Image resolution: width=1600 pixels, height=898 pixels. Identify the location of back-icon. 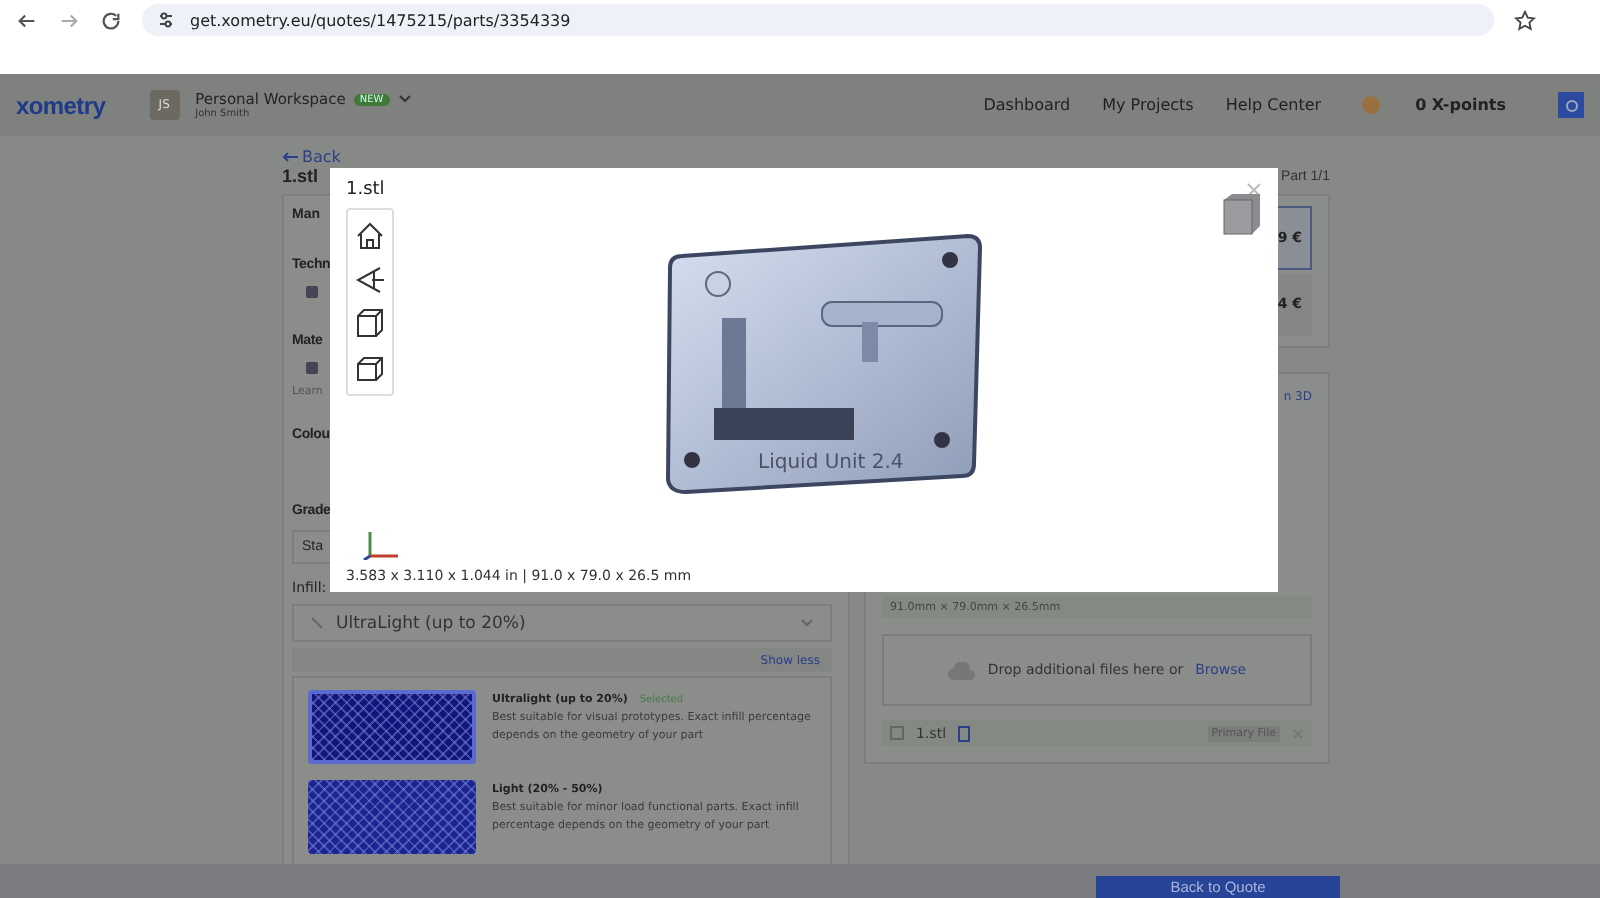
(27, 21).